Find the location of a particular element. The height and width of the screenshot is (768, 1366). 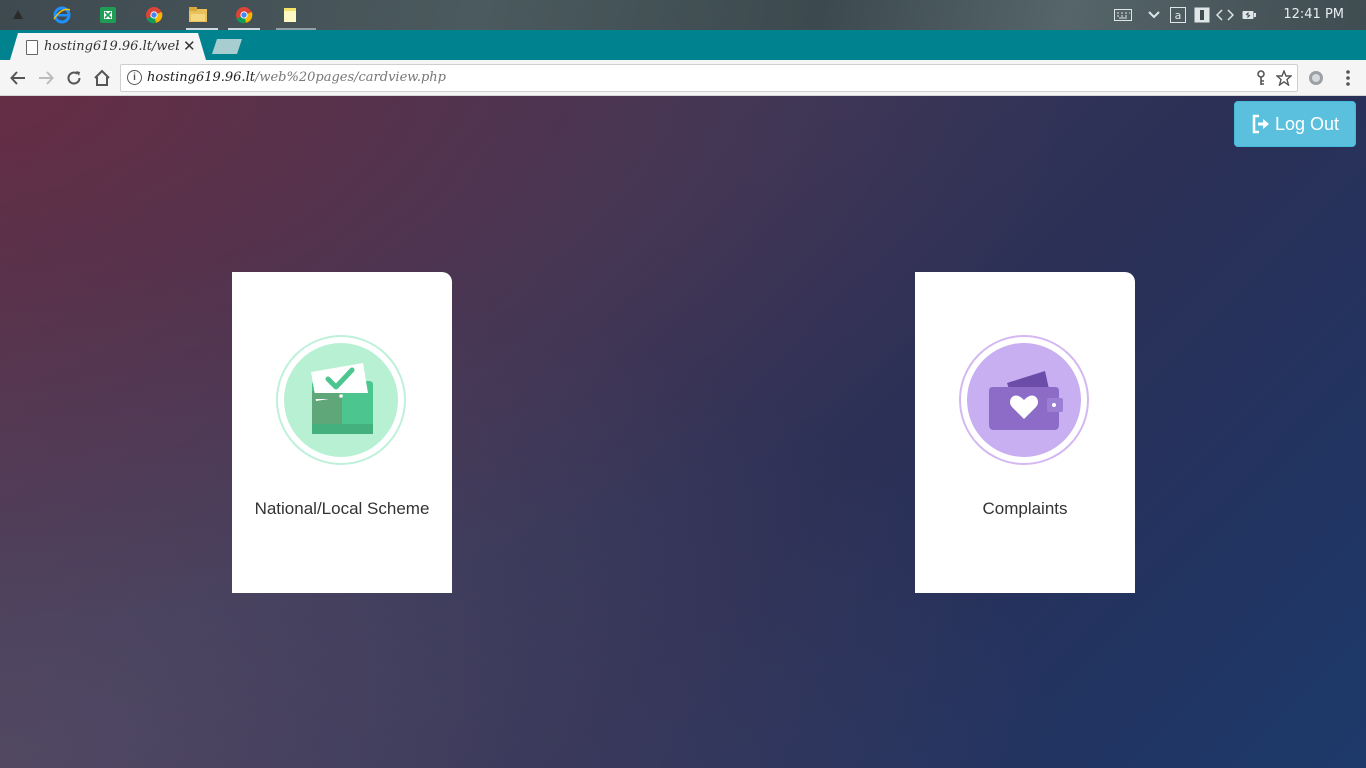

close-tab-icon: ✕ is located at coordinates (189, 46).